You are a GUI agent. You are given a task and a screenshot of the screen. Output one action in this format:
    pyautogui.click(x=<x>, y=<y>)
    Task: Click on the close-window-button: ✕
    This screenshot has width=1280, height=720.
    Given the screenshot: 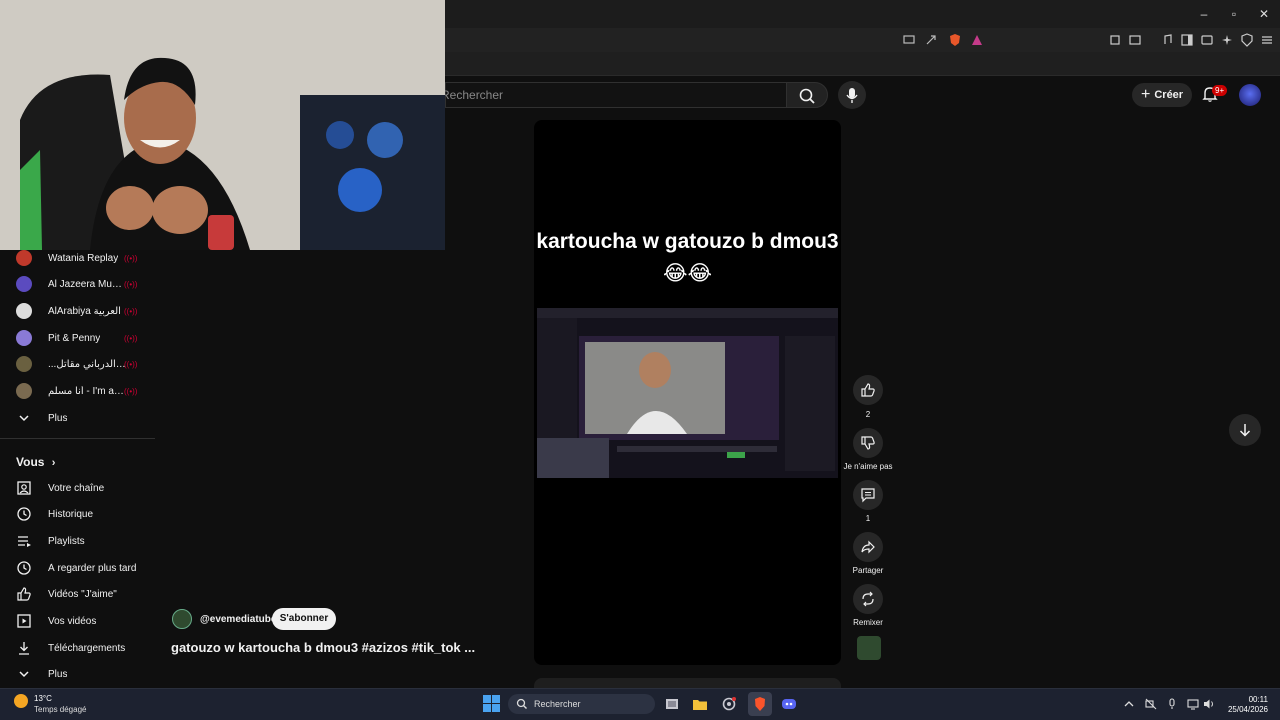 What is the action you would take?
    pyautogui.click(x=1264, y=14)
    